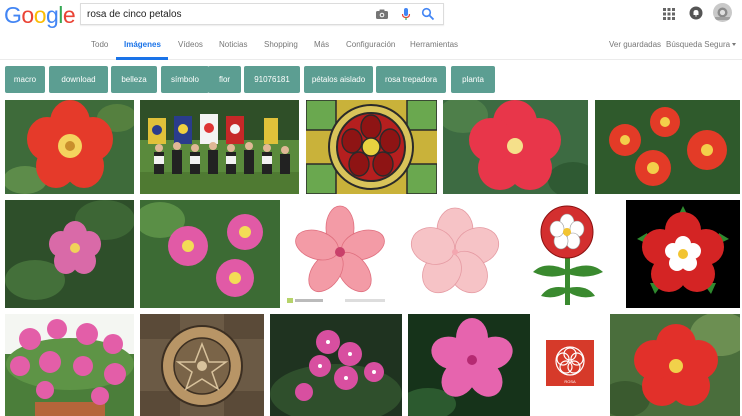  What do you see at coordinates (696, 13) in the screenshot?
I see `notifications-icon` at bounding box center [696, 13].